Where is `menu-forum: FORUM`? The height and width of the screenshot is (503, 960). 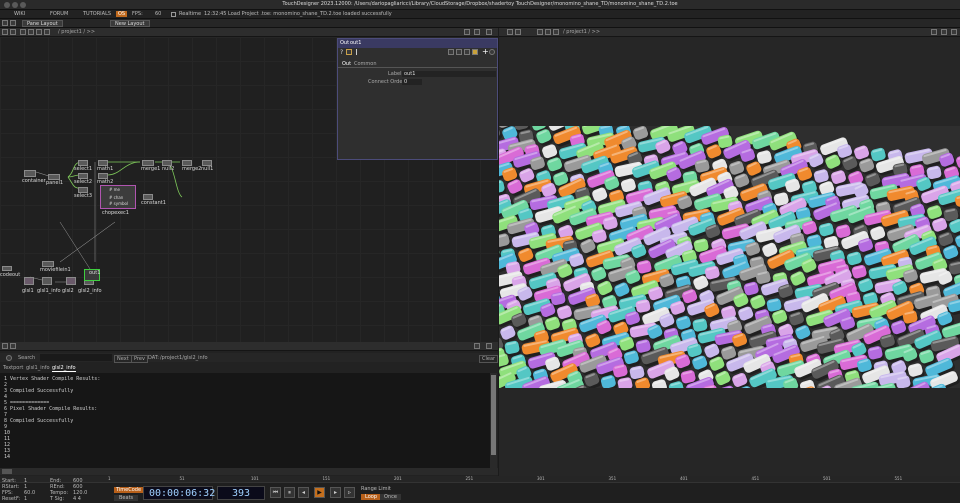 menu-forum: FORUM is located at coordinates (59, 14).